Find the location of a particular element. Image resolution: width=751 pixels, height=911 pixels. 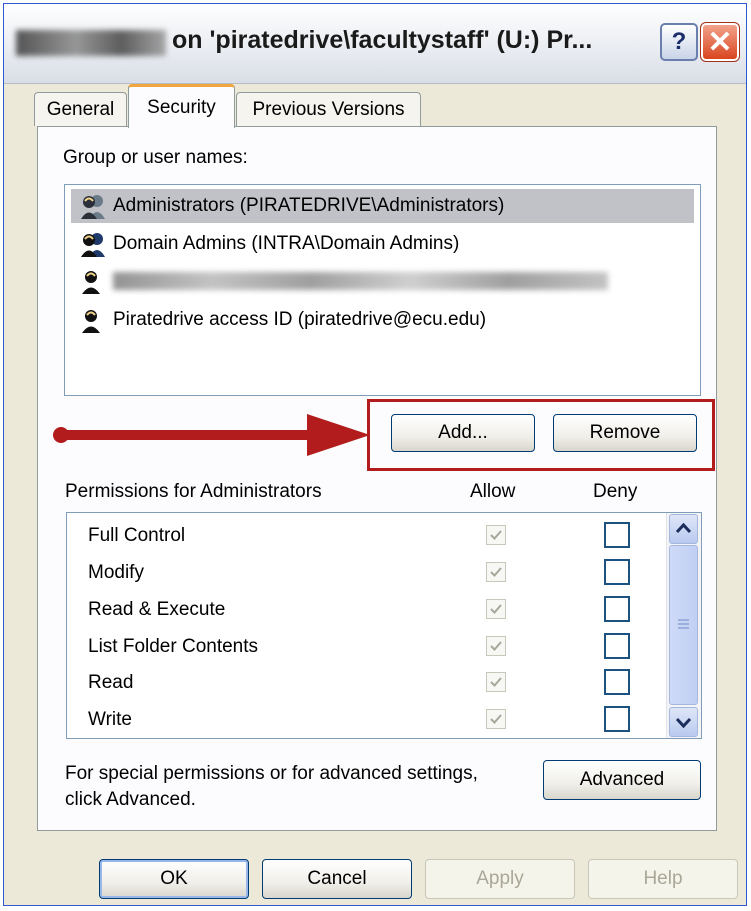

table-row: Read & Execute is located at coordinates (365, 610).